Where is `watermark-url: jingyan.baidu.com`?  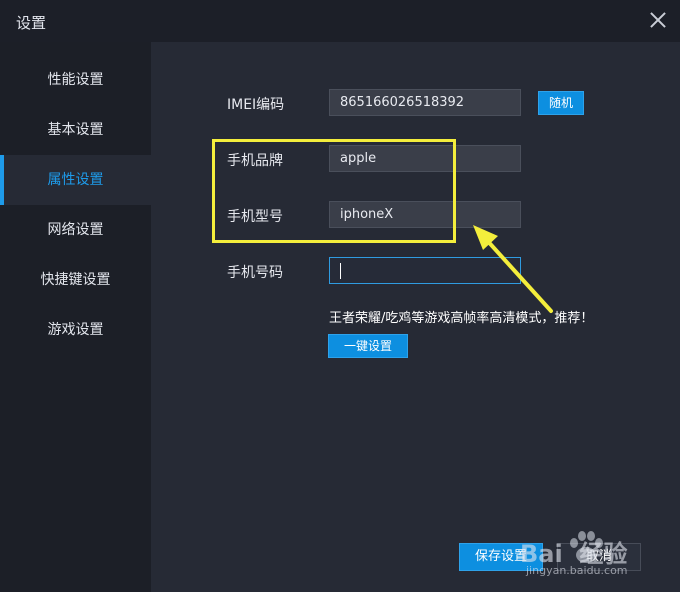
watermark-url: jingyan.baidu.com is located at coordinates (577, 570).